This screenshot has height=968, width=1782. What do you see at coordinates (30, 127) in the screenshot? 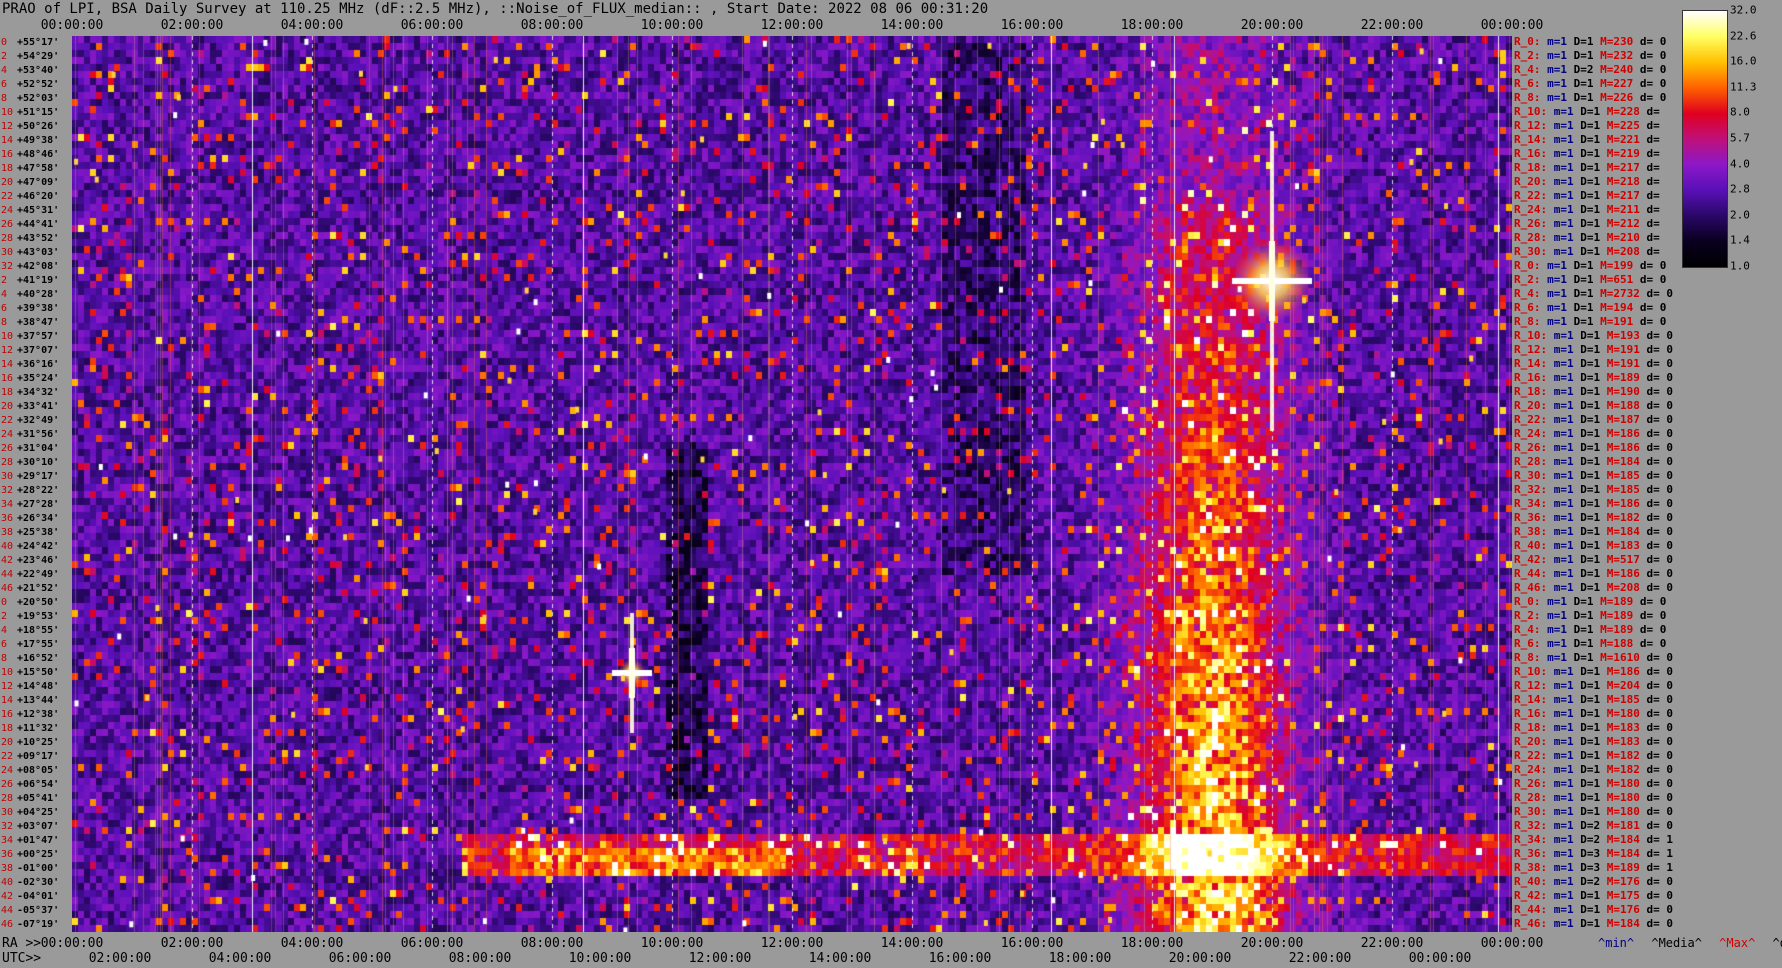
I see `declination-row-label: 12 +50°26'` at bounding box center [30, 127].